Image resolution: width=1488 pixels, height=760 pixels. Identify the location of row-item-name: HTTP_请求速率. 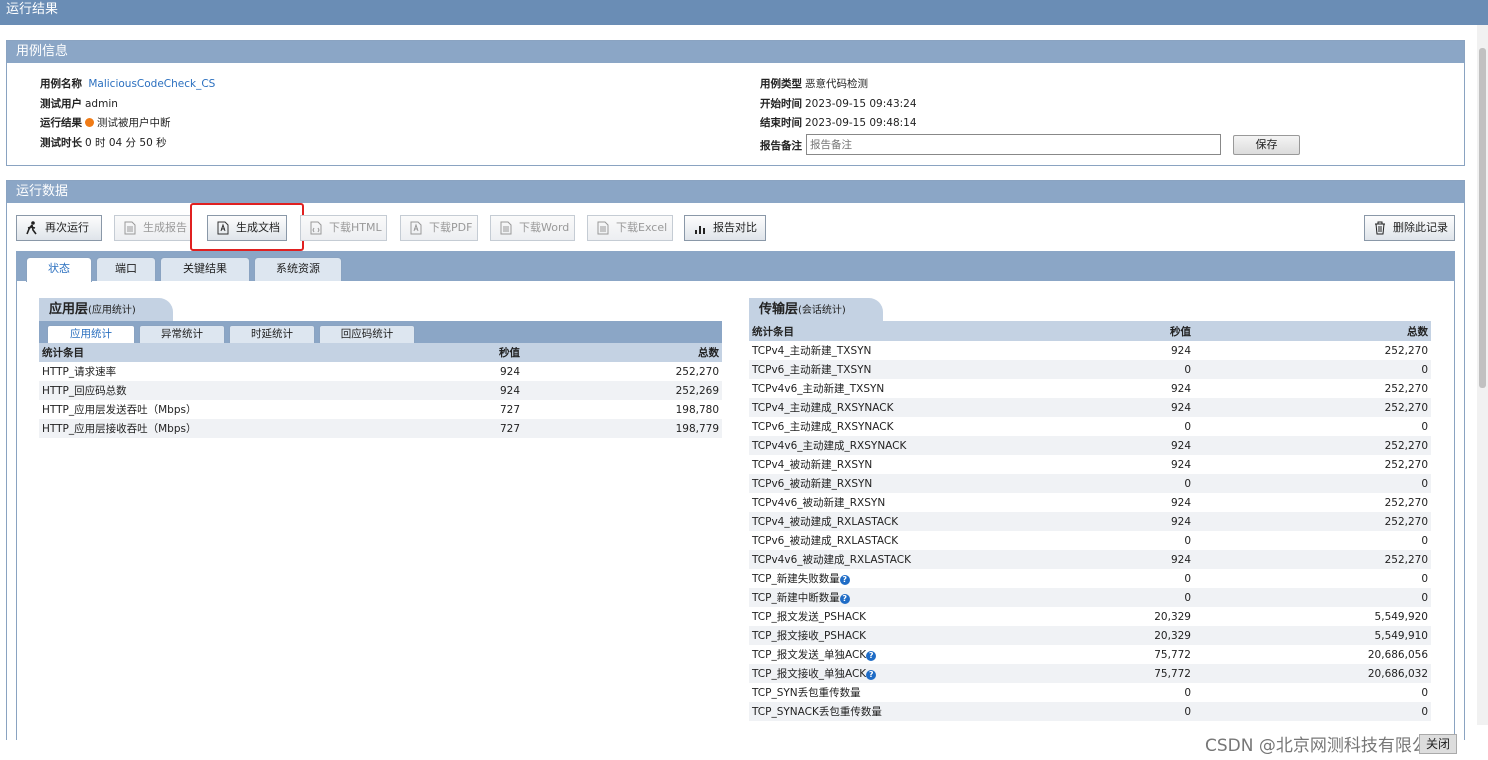
(79, 372).